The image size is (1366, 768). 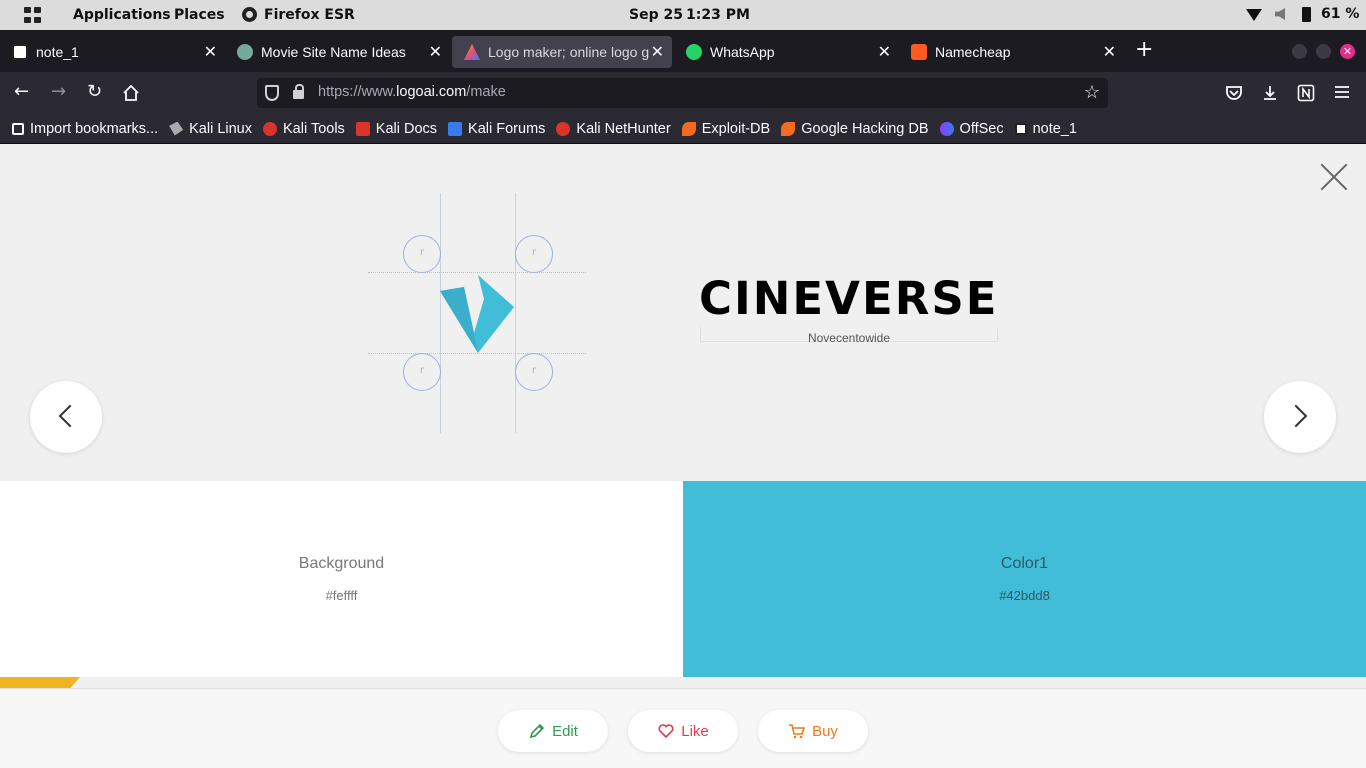 What do you see at coordinates (396, 129) in the screenshot?
I see `bookmark-kali-docs: Kali Docs` at bounding box center [396, 129].